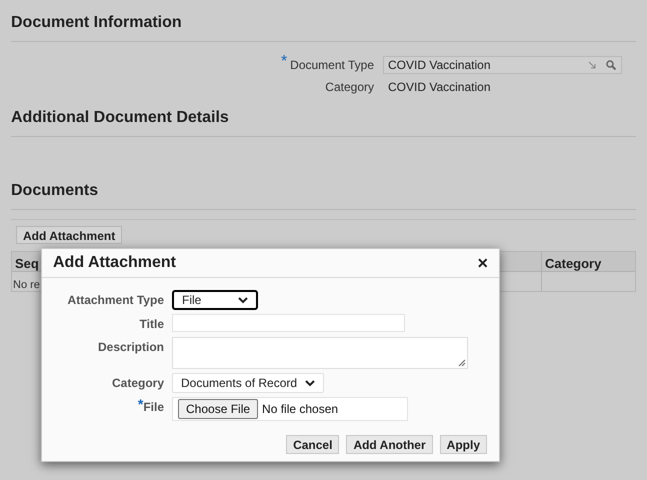  Describe the element at coordinates (55, 191) in the screenshot. I see `section-heading: Documents` at that location.